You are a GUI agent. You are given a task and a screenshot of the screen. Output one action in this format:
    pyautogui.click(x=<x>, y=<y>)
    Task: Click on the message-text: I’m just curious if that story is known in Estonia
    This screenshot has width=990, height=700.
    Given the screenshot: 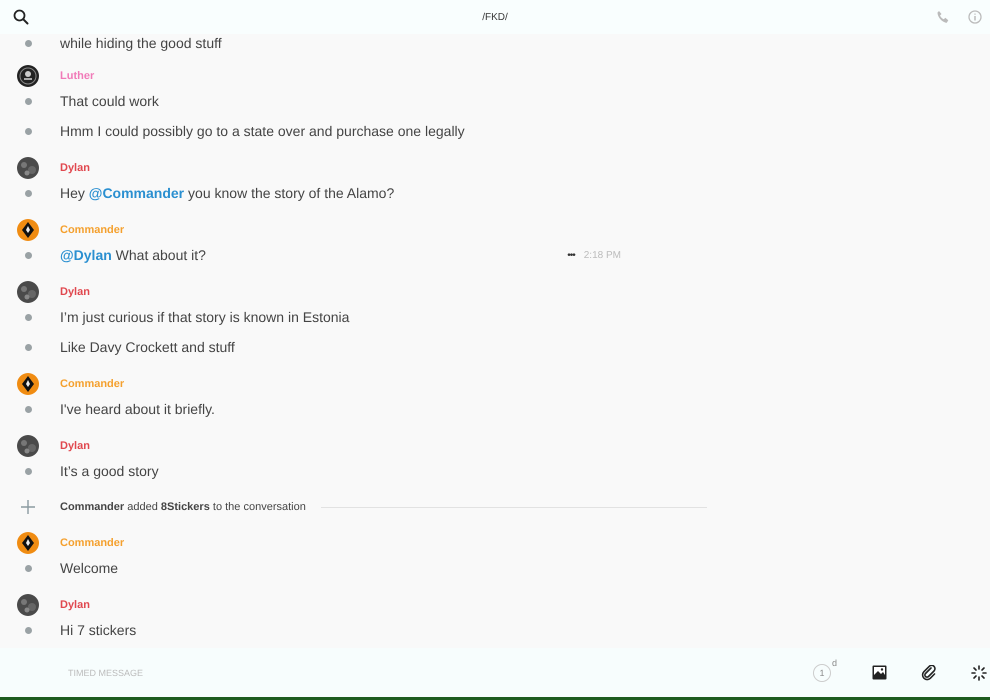 What is the action you would take?
    pyautogui.click(x=205, y=317)
    